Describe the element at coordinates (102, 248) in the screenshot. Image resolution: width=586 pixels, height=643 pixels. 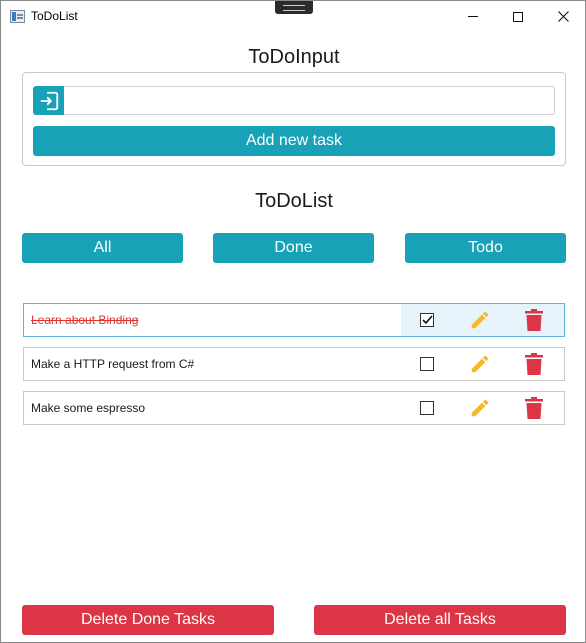
I see `filter-all-button: All` at that location.